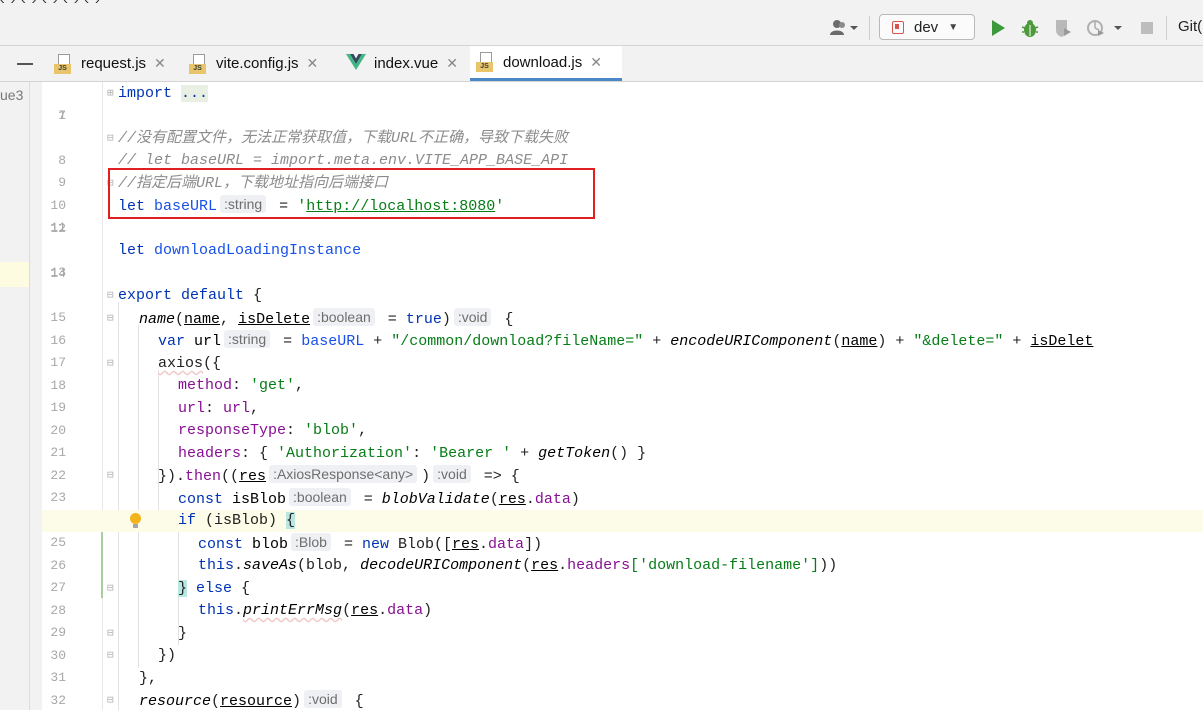 The height and width of the screenshot is (710, 1203). I want to click on play-icon, so click(998, 28).